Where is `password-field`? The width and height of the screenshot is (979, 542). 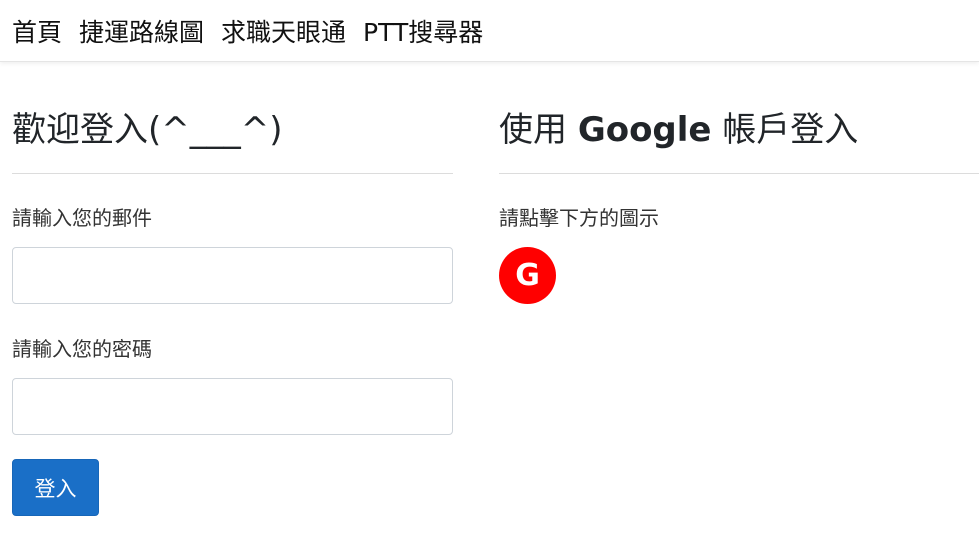
password-field is located at coordinates (232, 406).